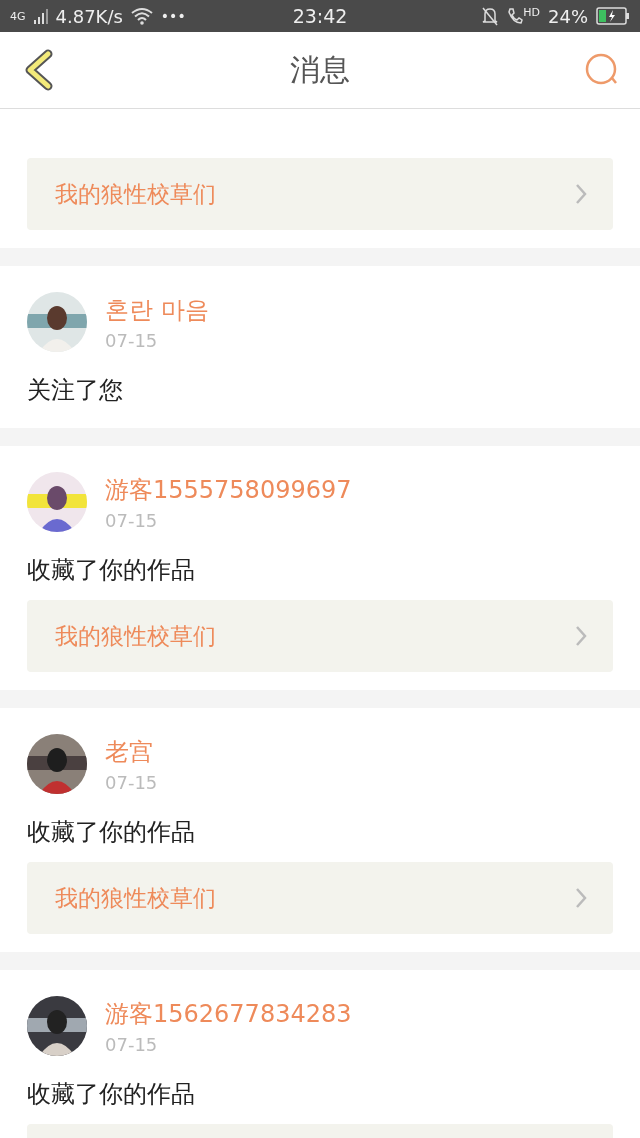  Describe the element at coordinates (613, 16) in the screenshot. I see `battery-icon` at that location.